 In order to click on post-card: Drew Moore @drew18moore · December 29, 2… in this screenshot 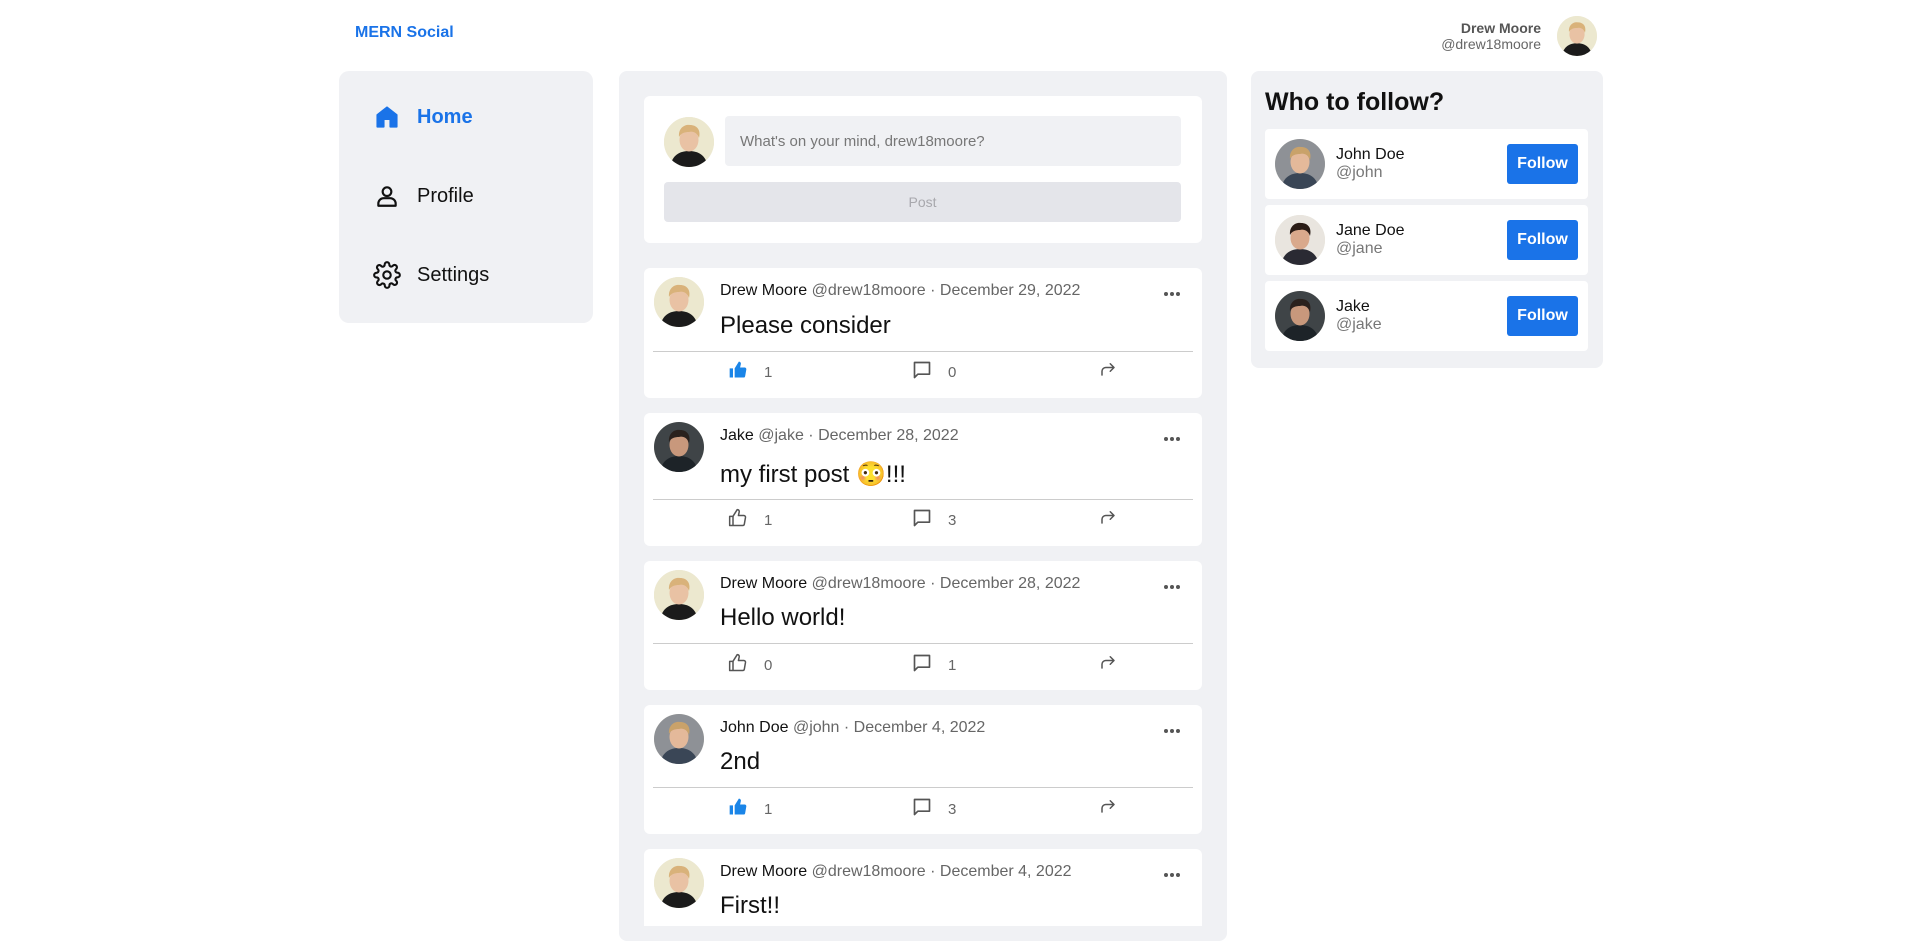, I will do `click(923, 333)`.